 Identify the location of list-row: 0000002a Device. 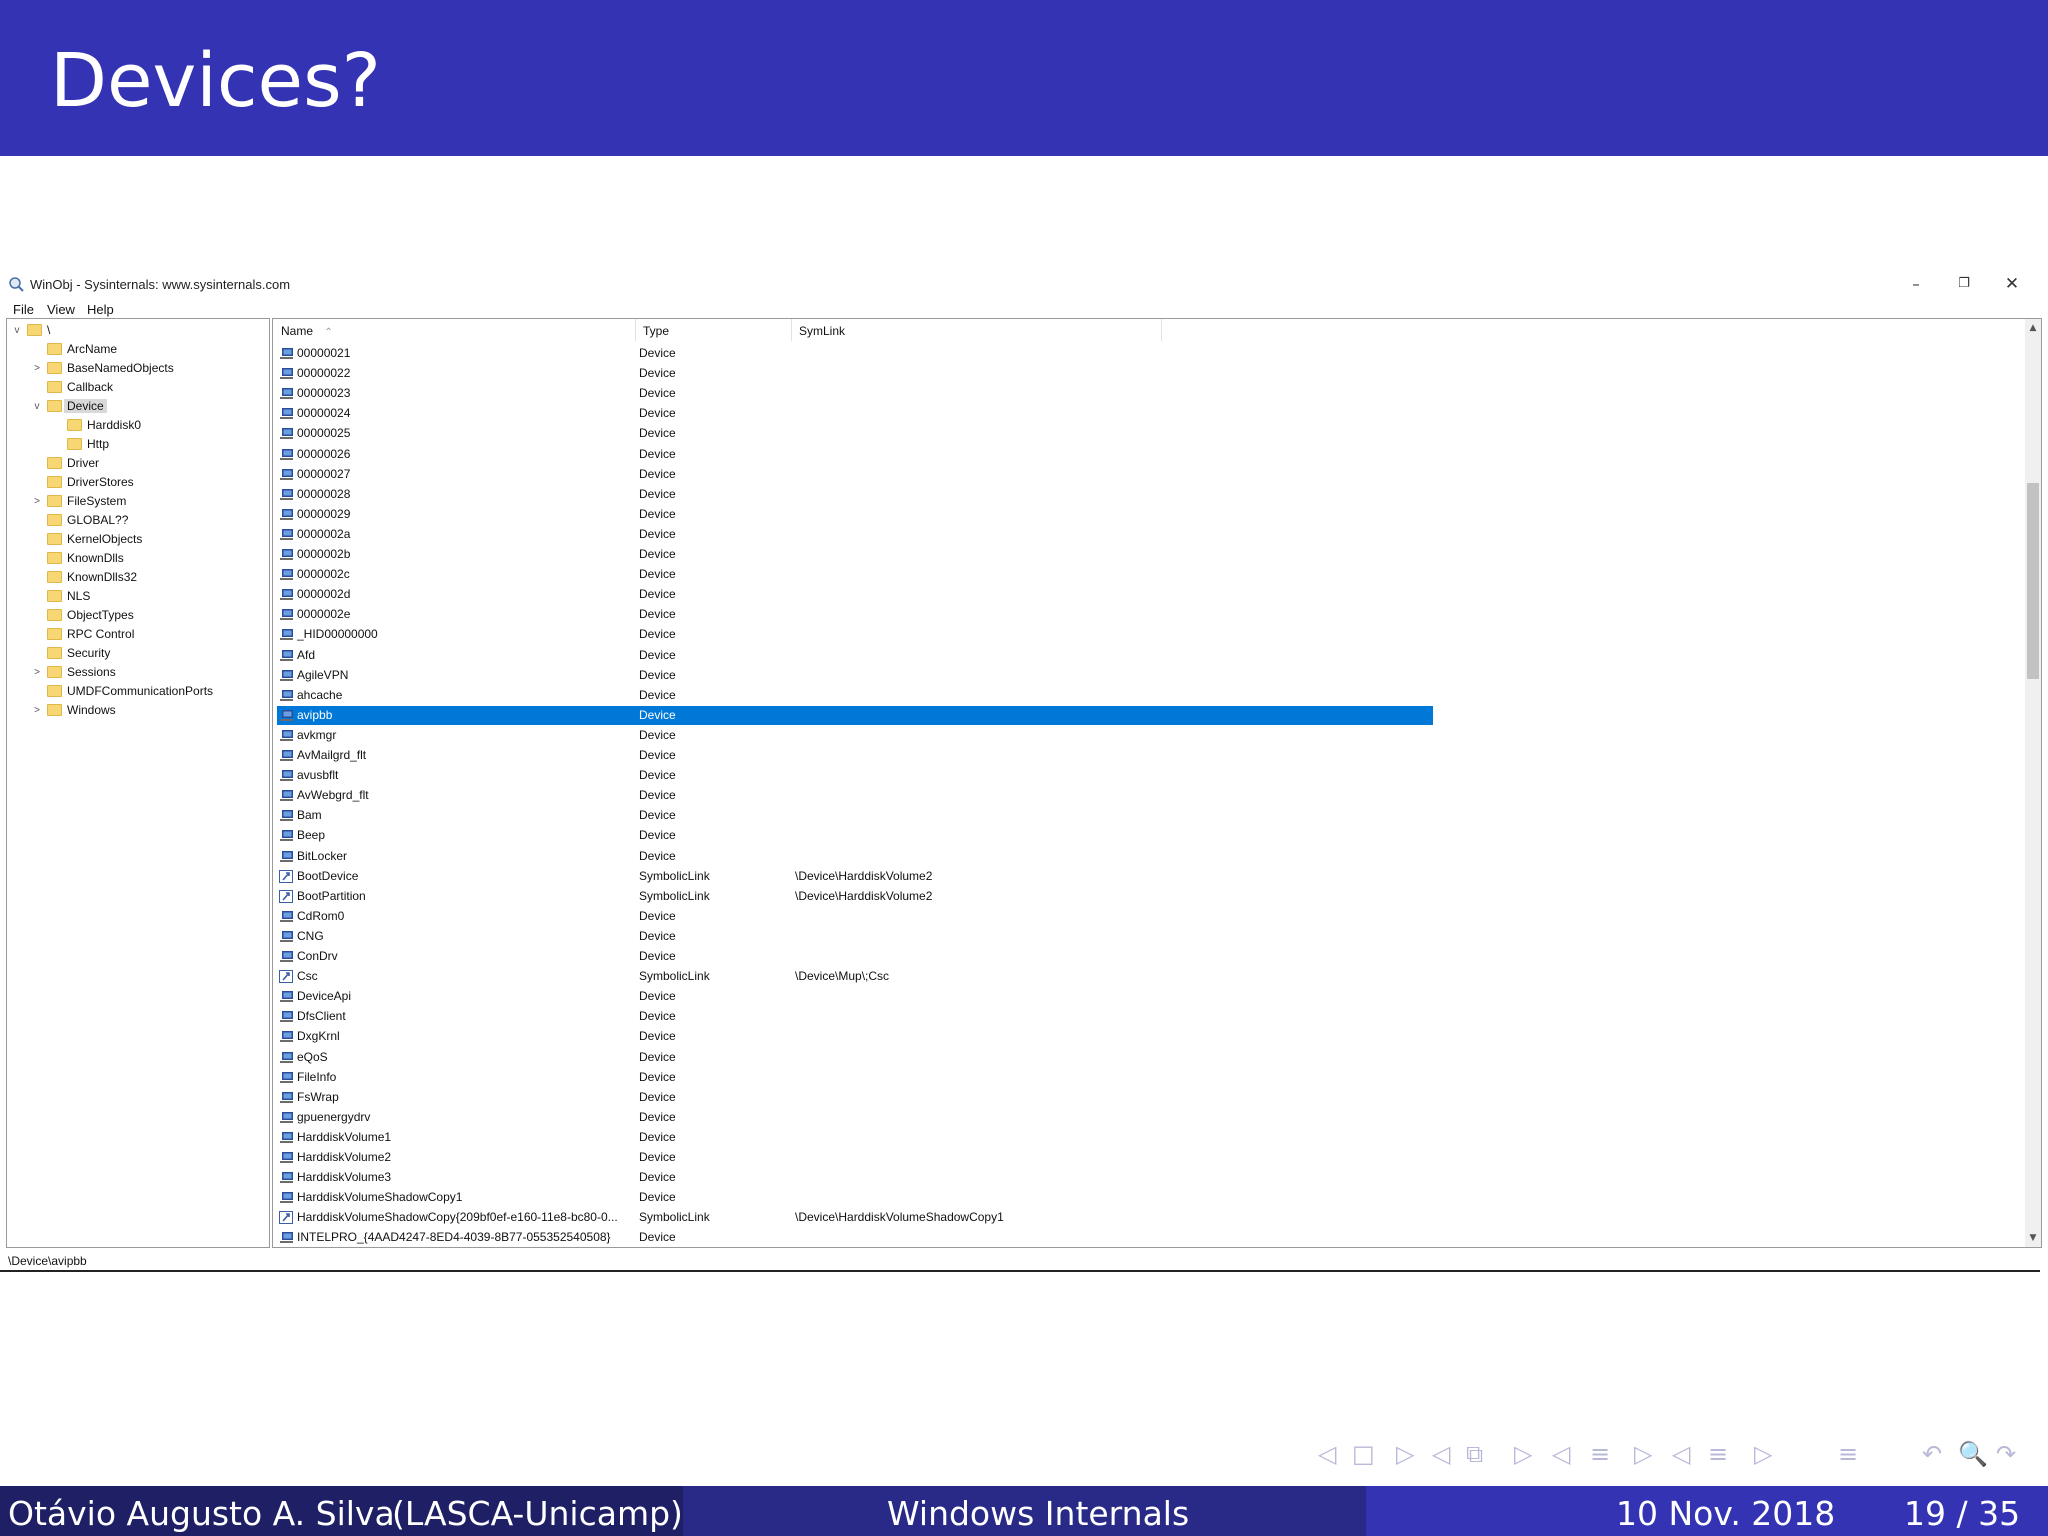
(855, 534).